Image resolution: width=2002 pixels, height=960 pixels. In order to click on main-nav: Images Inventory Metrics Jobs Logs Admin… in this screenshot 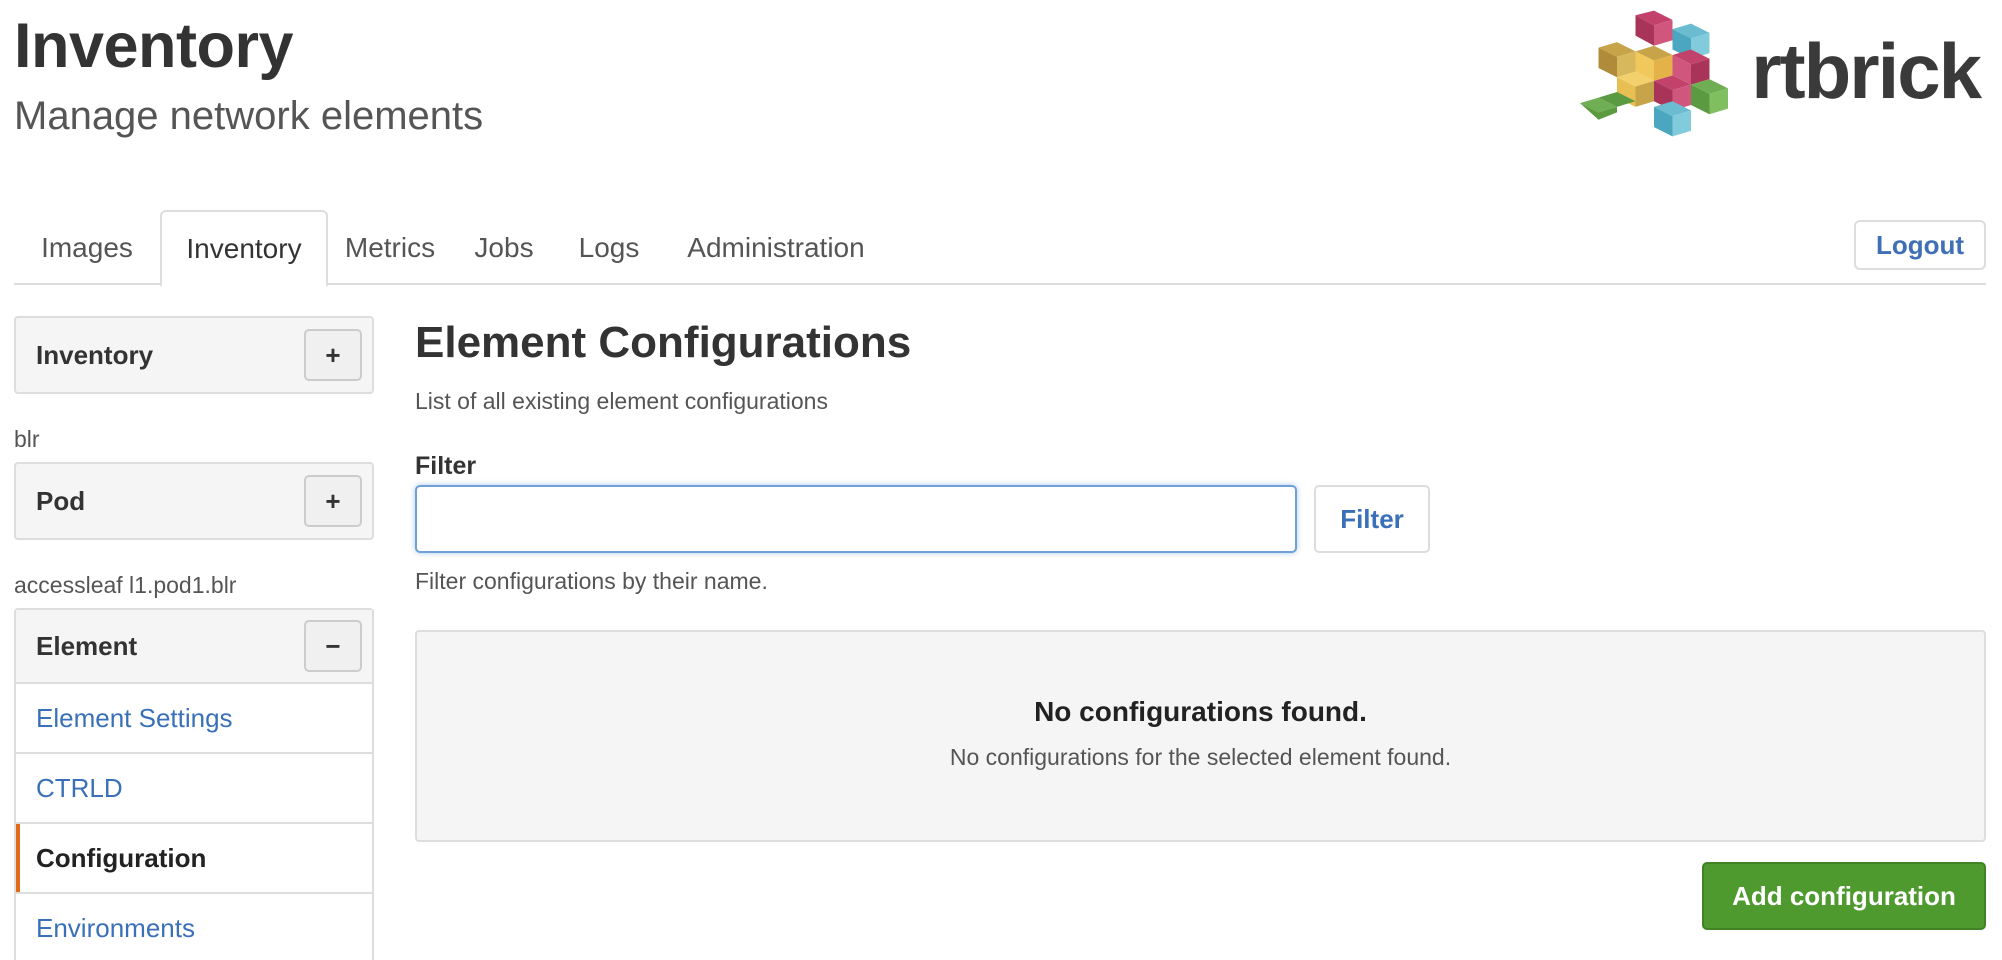, I will do `click(1000, 248)`.